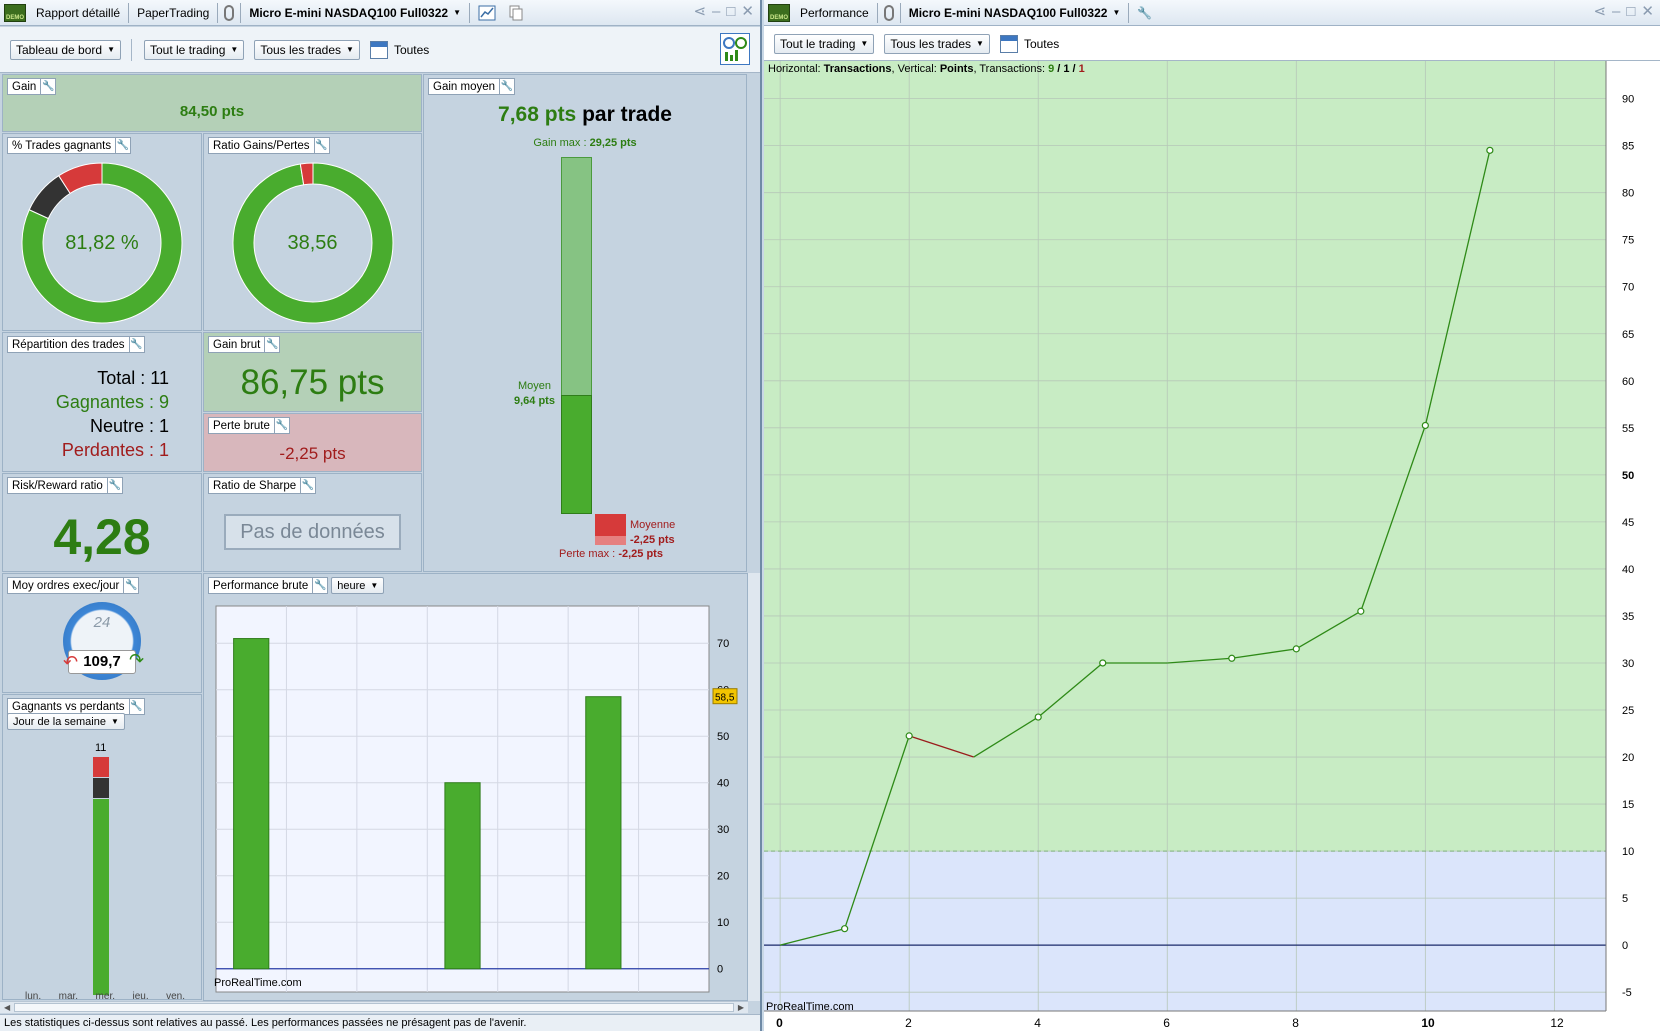  Describe the element at coordinates (487, 13) in the screenshot. I see `chart-icon` at that location.